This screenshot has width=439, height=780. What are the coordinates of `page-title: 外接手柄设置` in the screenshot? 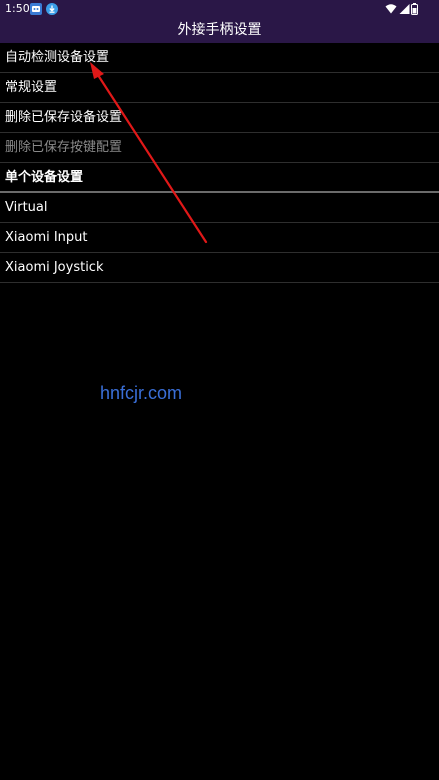 It's located at (219, 30).